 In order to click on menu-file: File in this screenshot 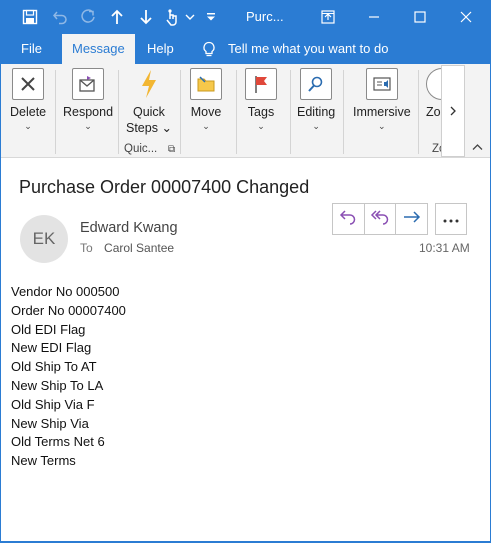, I will do `click(31, 49)`.